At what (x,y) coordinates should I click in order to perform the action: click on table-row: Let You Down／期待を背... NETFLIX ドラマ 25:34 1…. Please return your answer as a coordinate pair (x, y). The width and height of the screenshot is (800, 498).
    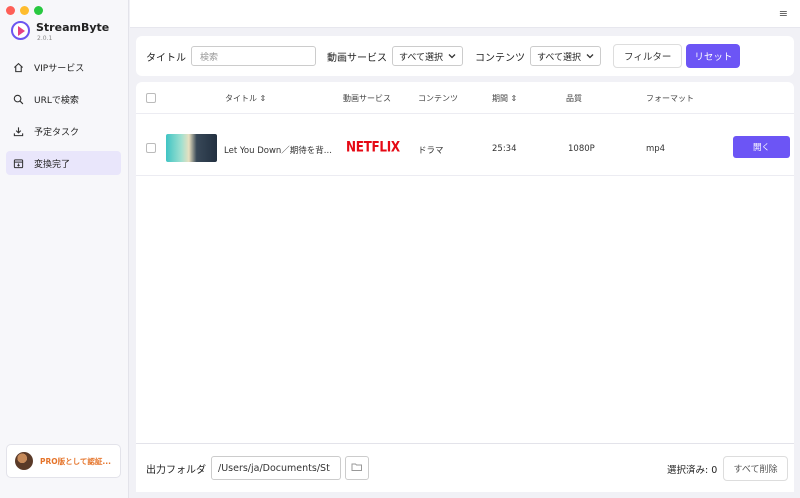
    Looking at the image, I should click on (465, 148).